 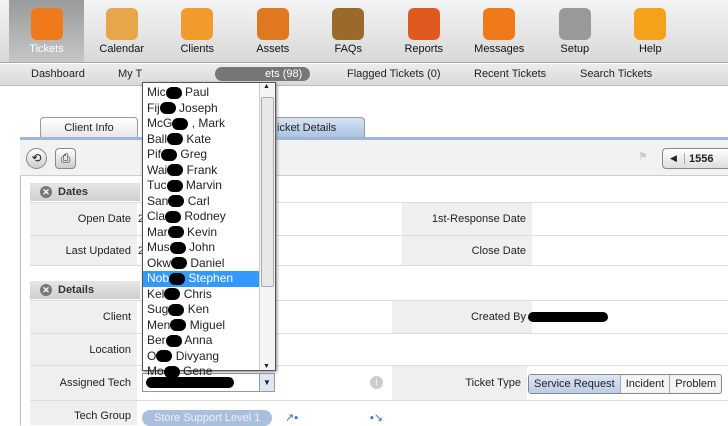 What do you see at coordinates (58, 74) in the screenshot?
I see `subnav-dashboard: Dashboard` at bounding box center [58, 74].